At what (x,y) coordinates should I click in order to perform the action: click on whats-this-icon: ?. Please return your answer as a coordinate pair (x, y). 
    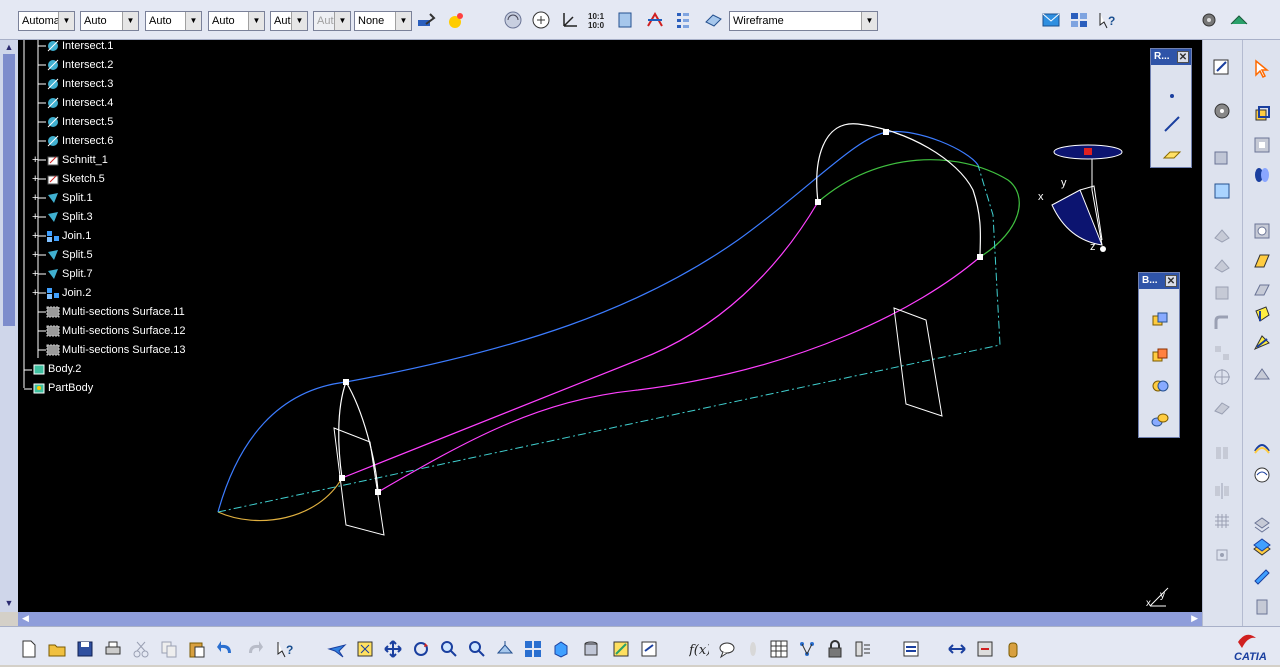
    Looking at the image, I should click on (285, 649).